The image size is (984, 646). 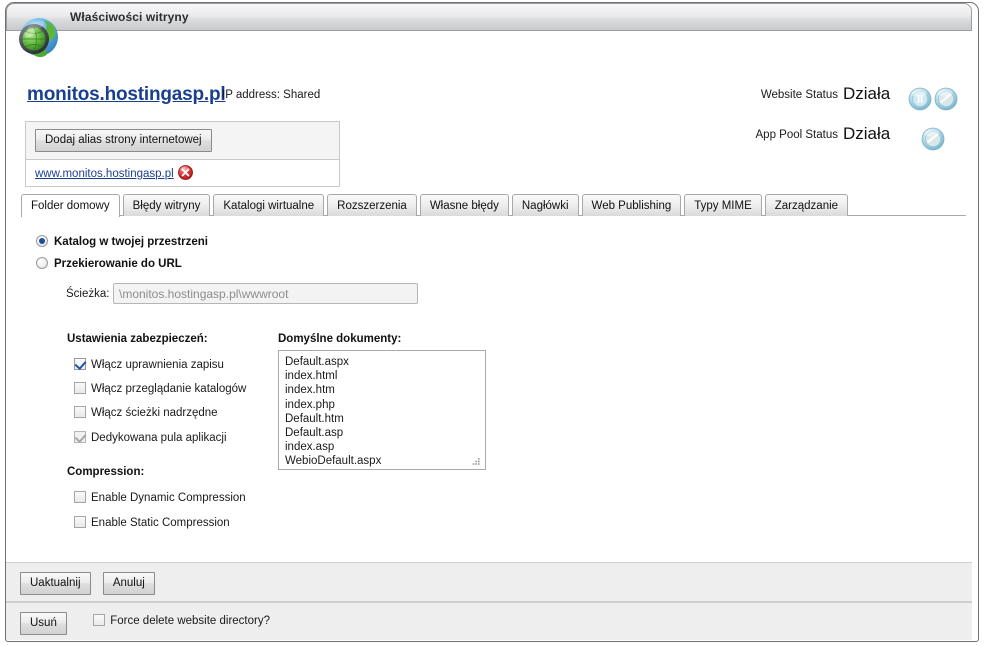 I want to click on checkbox-parent-paths: Włącz ścieżki nadrzędne, so click(x=146, y=412).